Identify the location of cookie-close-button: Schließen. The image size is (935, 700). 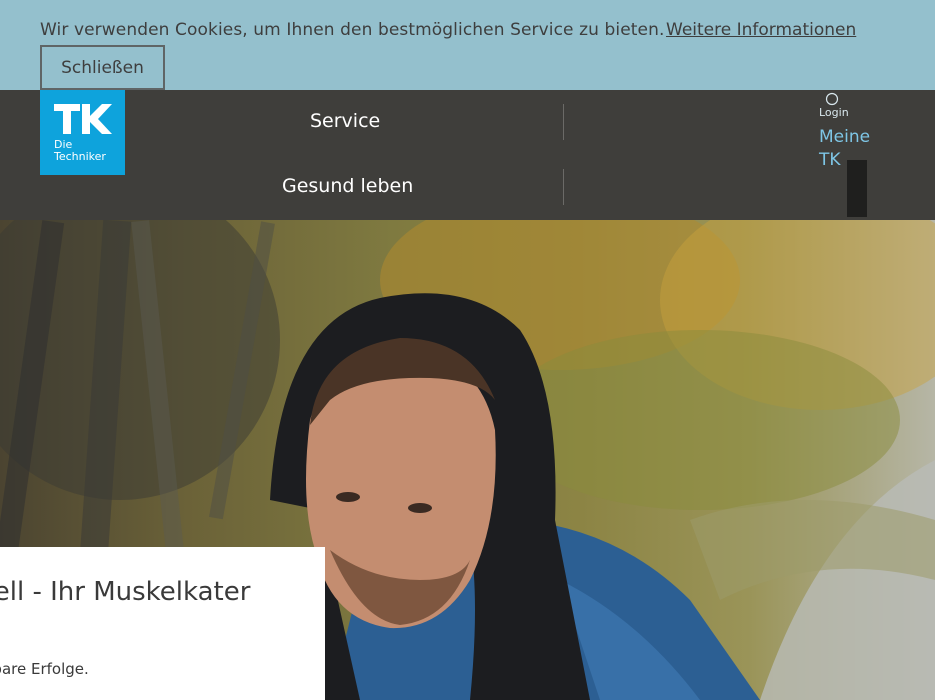
(102, 67).